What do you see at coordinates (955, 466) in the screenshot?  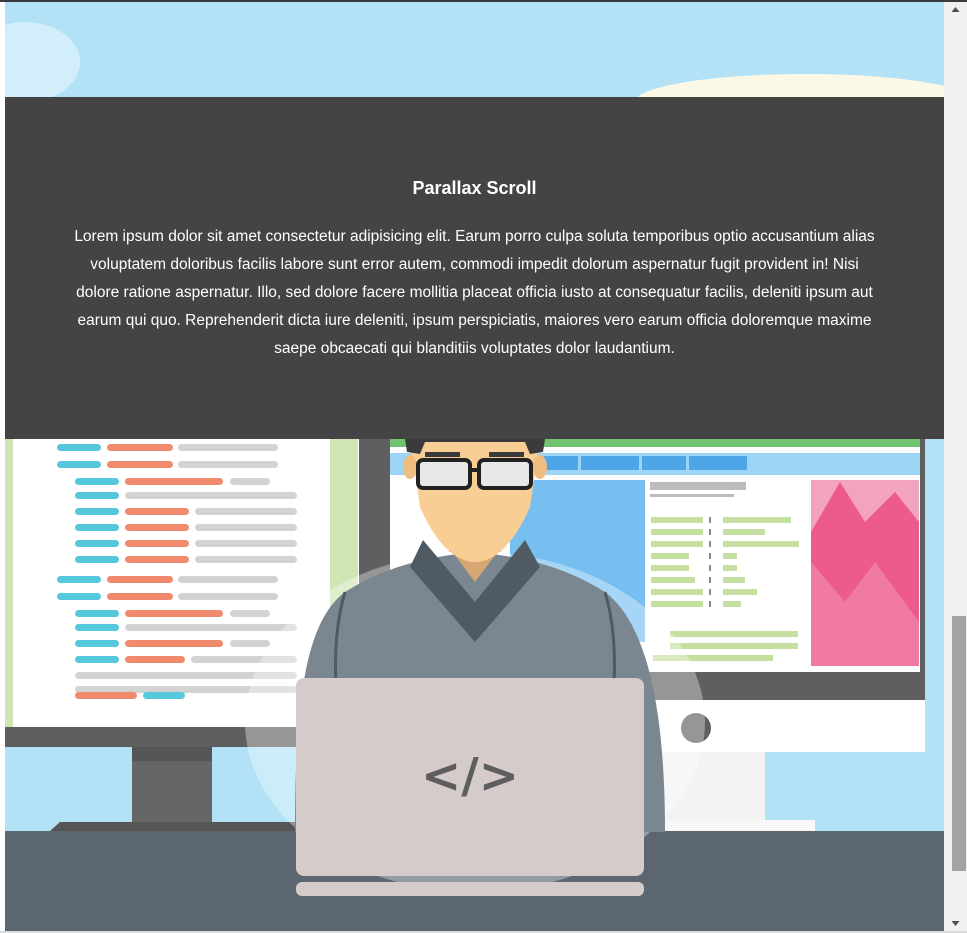 I see `vertical-scrollbar` at bounding box center [955, 466].